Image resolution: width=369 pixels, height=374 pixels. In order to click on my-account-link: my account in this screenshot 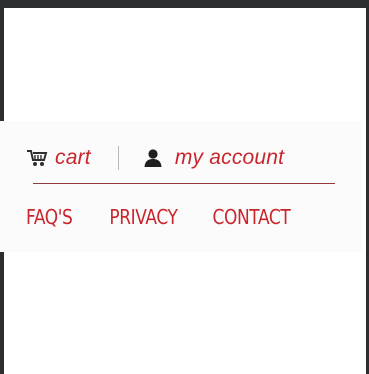, I will do `click(213, 158)`.